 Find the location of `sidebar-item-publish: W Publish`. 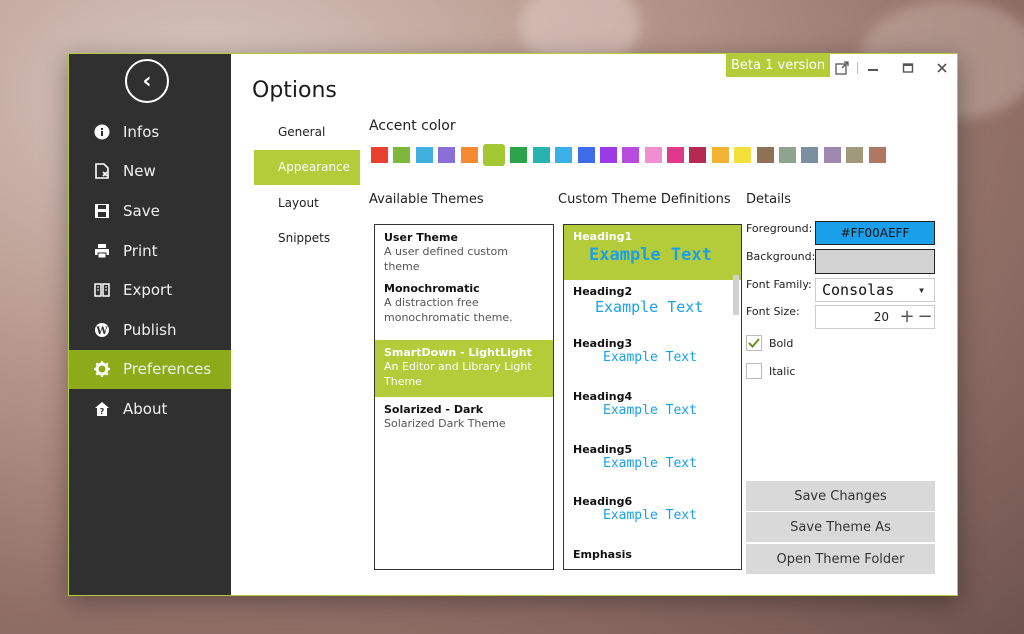

sidebar-item-publish: W Publish is located at coordinates (150, 330).